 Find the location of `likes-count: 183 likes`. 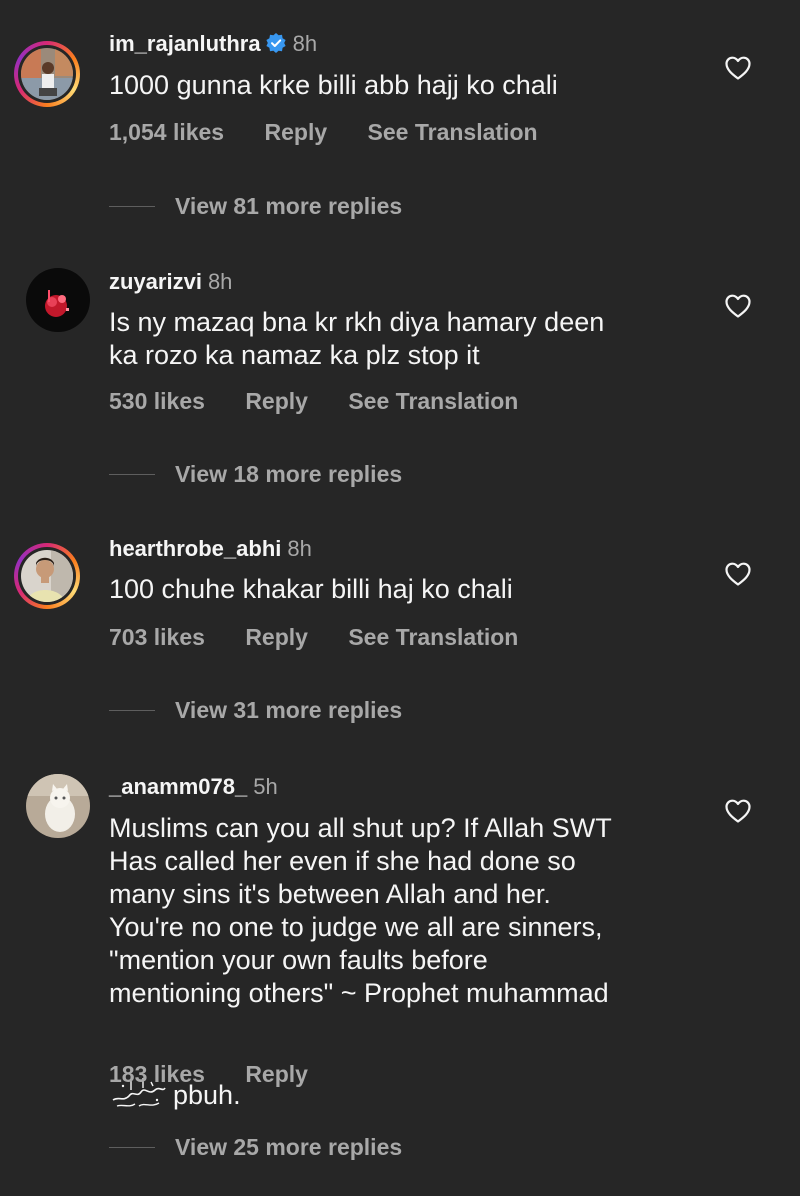

likes-count: 183 likes is located at coordinates (157, 1074).